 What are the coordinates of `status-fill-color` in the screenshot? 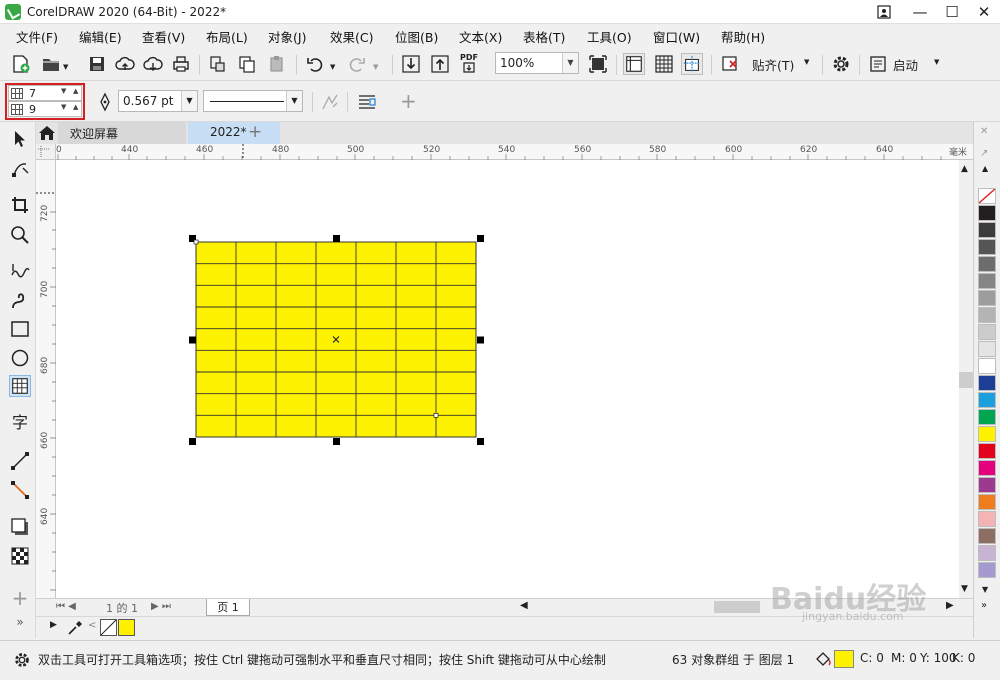 It's located at (844, 659).